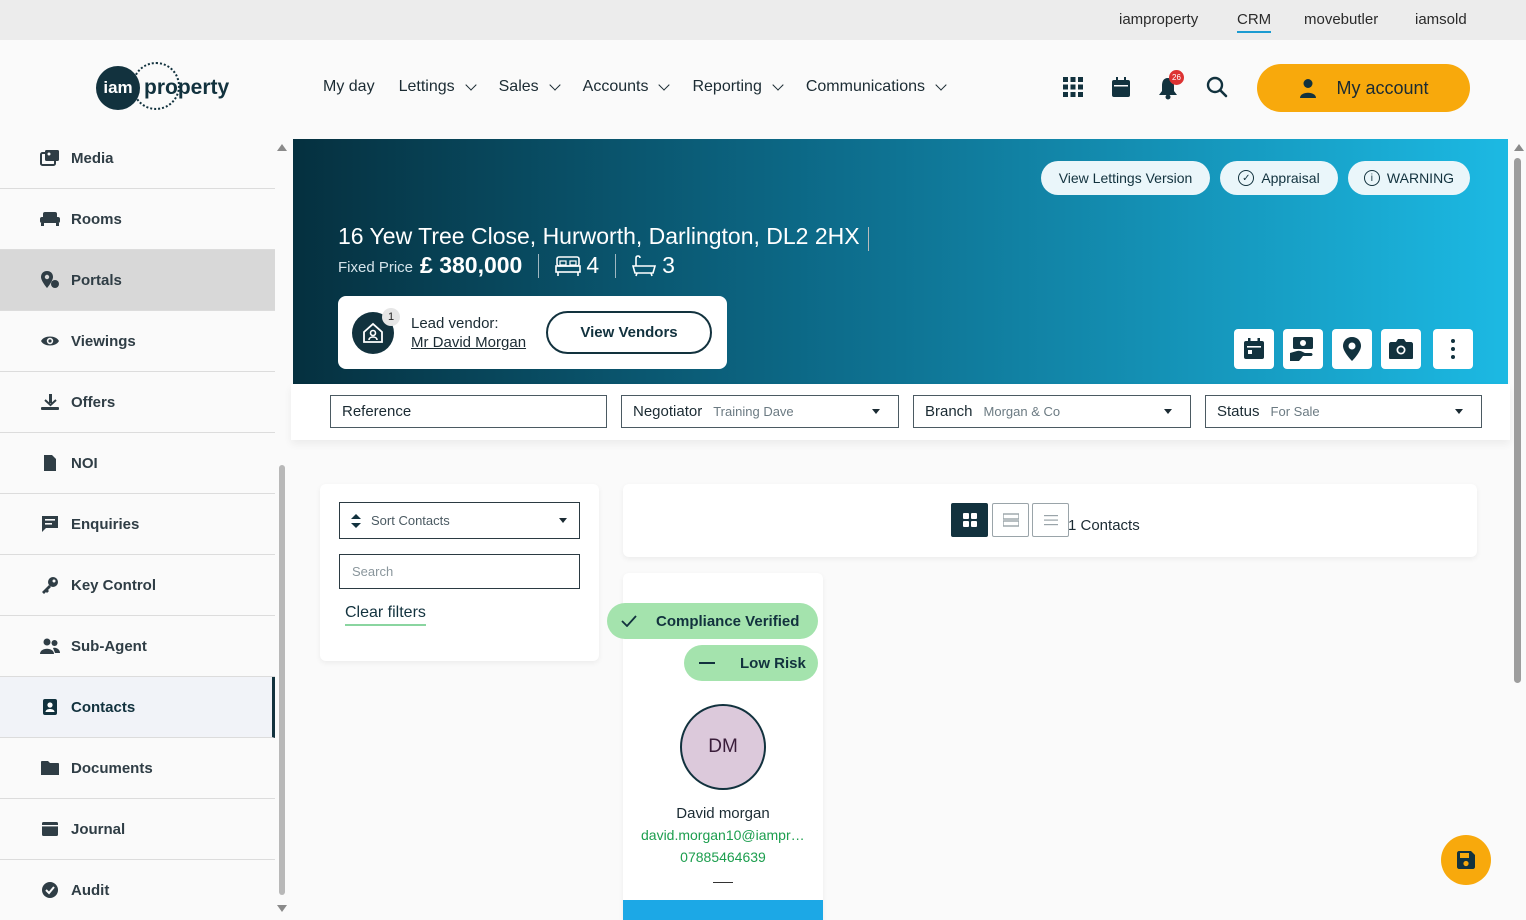 The width and height of the screenshot is (1526, 920). I want to click on price-value: £ 380,000, so click(471, 265).